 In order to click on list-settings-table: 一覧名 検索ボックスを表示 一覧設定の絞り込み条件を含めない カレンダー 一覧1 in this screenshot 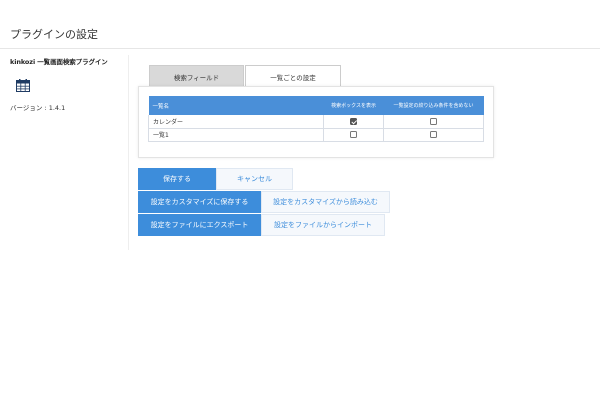, I will do `click(315, 119)`.